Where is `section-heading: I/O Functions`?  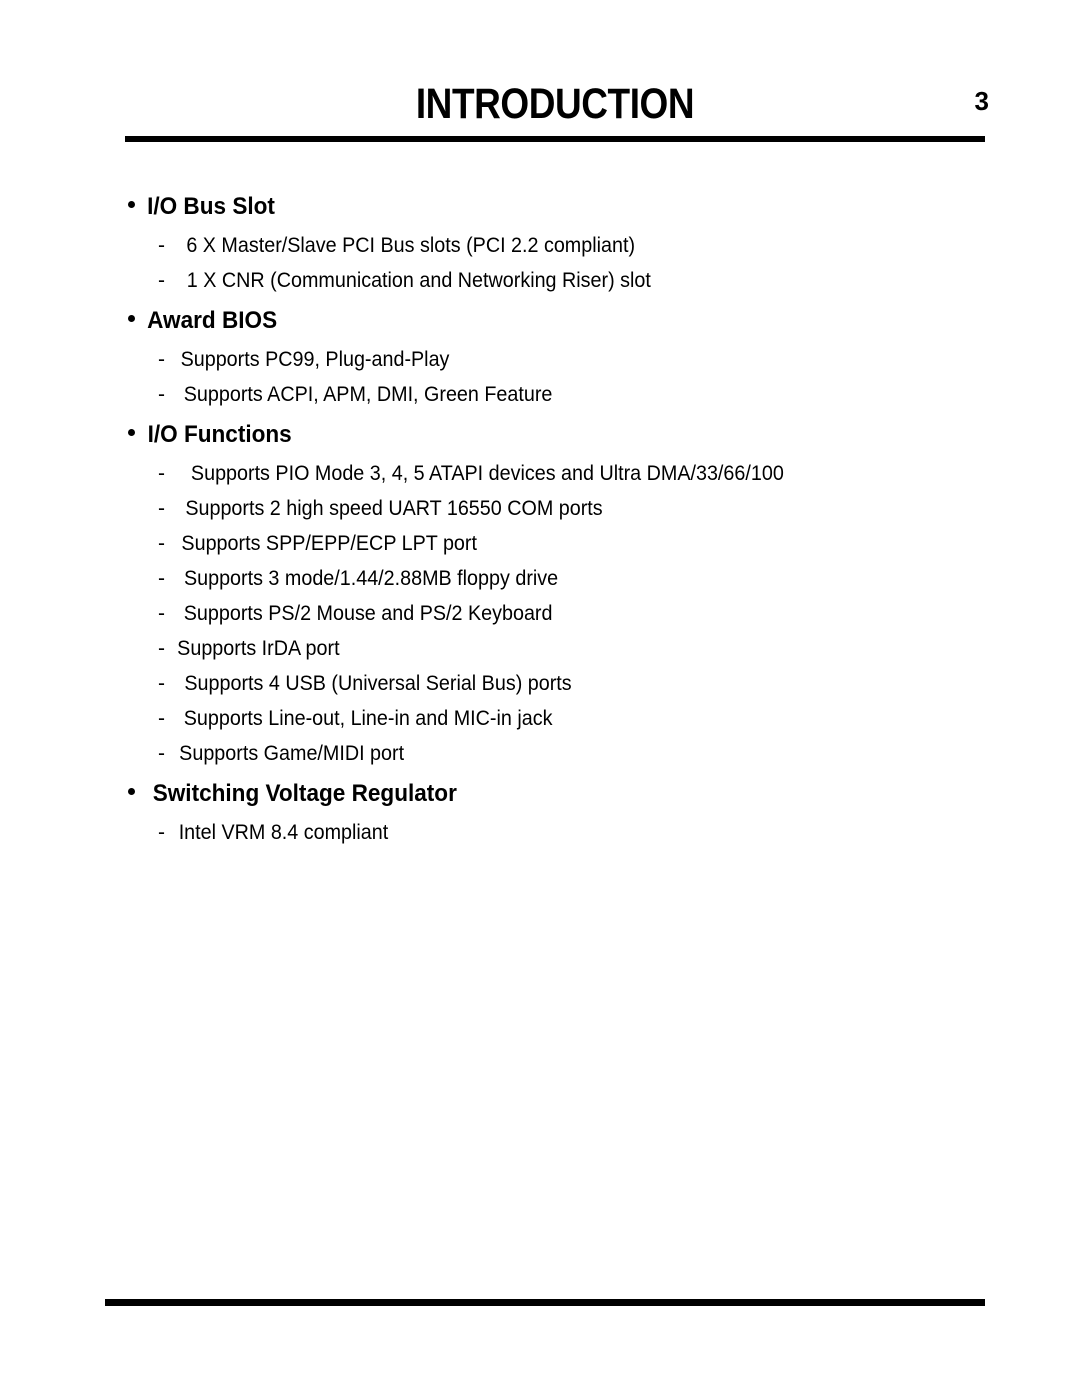
section-heading: I/O Functions is located at coordinates (558, 435).